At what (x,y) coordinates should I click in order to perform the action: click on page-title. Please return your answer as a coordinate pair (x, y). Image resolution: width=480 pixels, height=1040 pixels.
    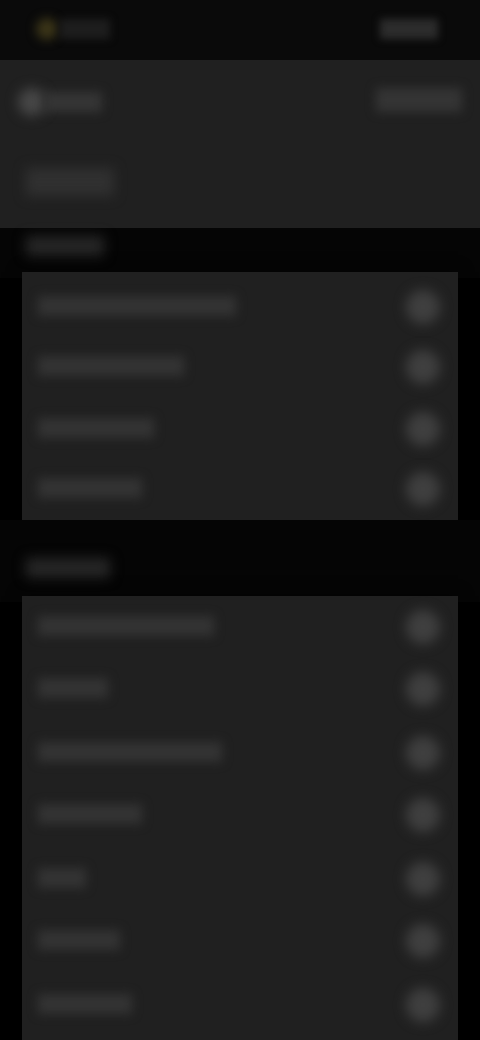
    Looking at the image, I should click on (70, 182).